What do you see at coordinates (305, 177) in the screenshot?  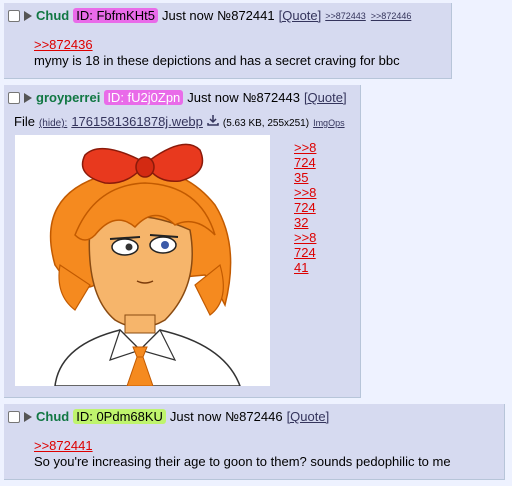 I see `quote-link: 35` at bounding box center [305, 177].